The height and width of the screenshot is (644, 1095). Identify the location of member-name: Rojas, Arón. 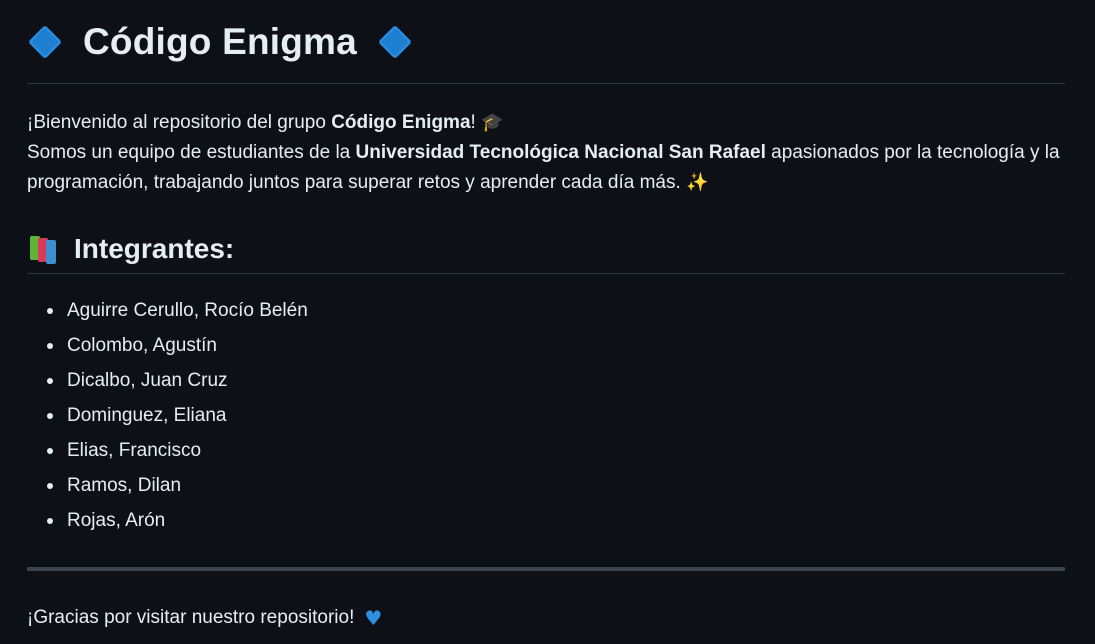
(116, 520).